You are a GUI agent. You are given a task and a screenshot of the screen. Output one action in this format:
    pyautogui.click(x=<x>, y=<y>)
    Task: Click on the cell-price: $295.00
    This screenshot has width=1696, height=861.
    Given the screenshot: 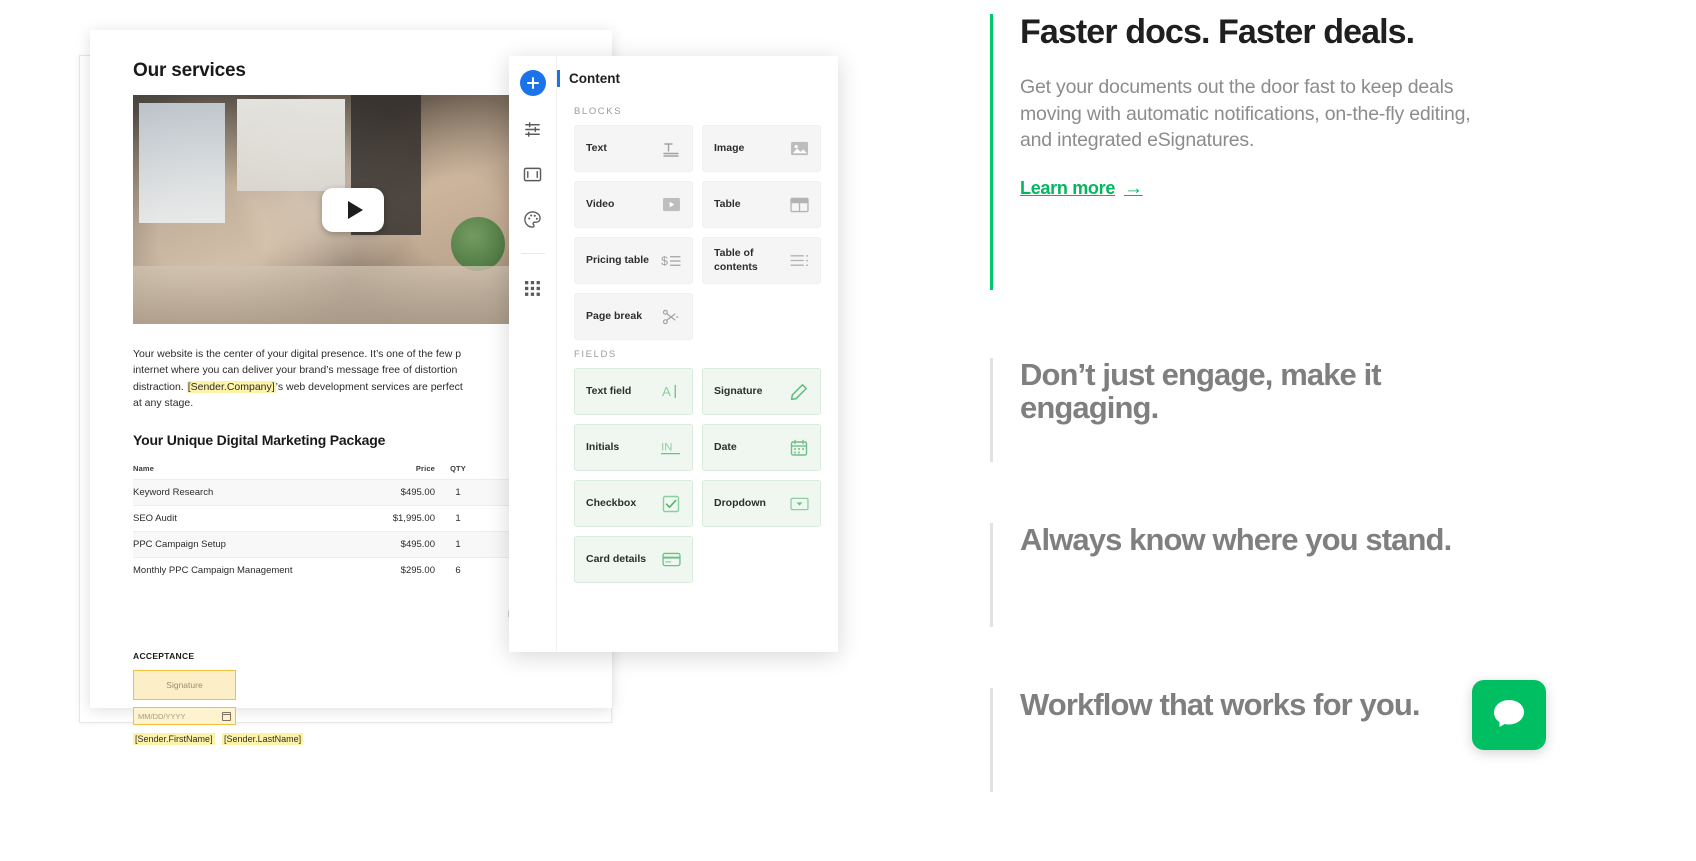 What is the action you would take?
    pyautogui.click(x=398, y=570)
    